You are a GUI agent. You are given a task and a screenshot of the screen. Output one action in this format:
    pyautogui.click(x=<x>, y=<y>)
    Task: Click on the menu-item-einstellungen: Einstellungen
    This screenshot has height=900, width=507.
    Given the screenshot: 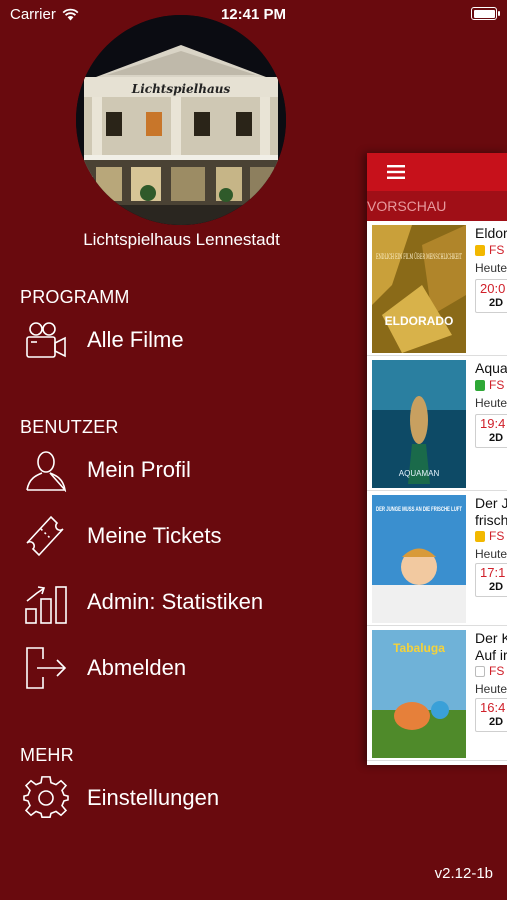 What is the action you would take?
    pyautogui.click(x=182, y=798)
    